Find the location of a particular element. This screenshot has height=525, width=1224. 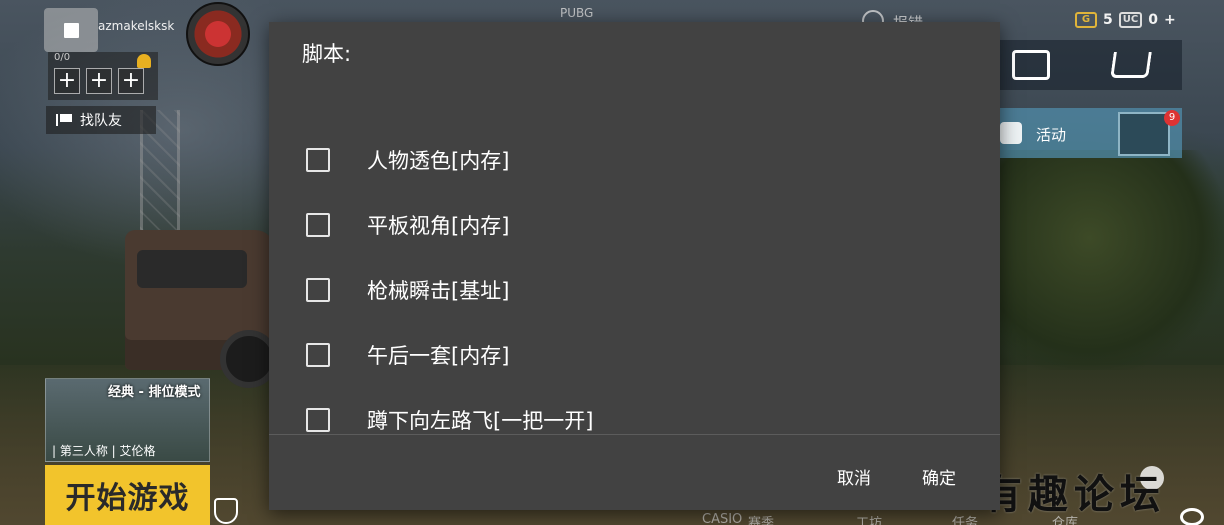

option-label: 午后一套[内存] is located at coordinates (438, 355).